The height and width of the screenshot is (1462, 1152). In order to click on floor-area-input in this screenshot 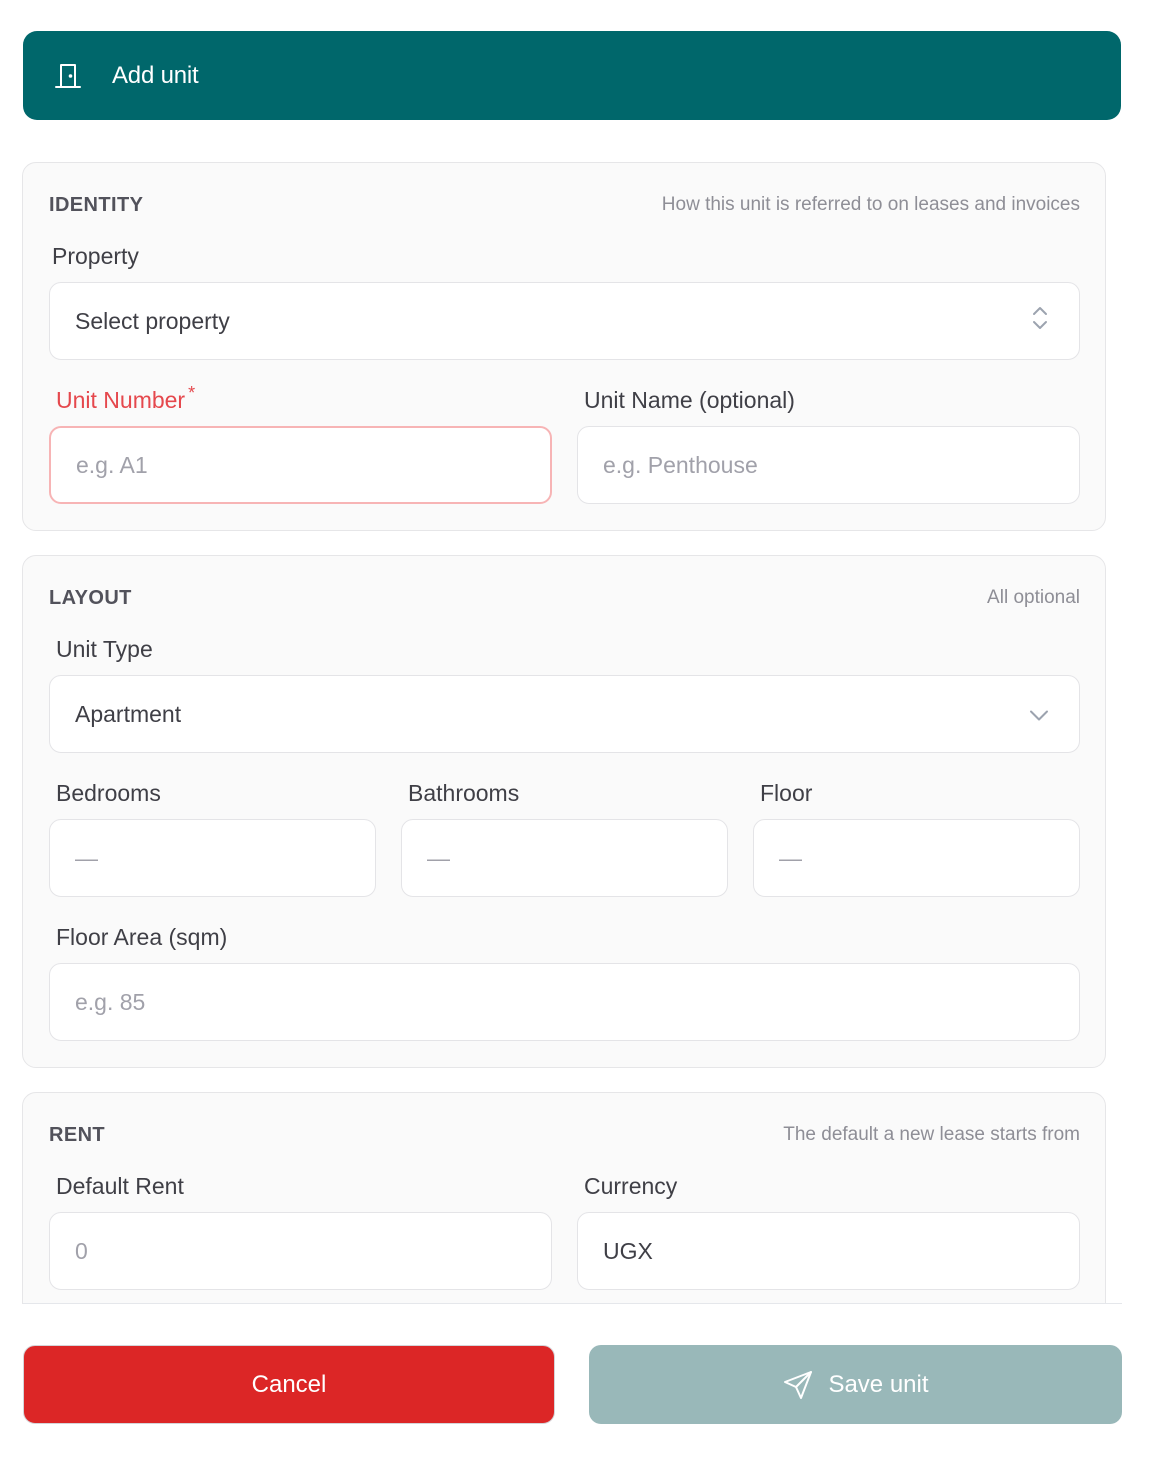, I will do `click(564, 1002)`.